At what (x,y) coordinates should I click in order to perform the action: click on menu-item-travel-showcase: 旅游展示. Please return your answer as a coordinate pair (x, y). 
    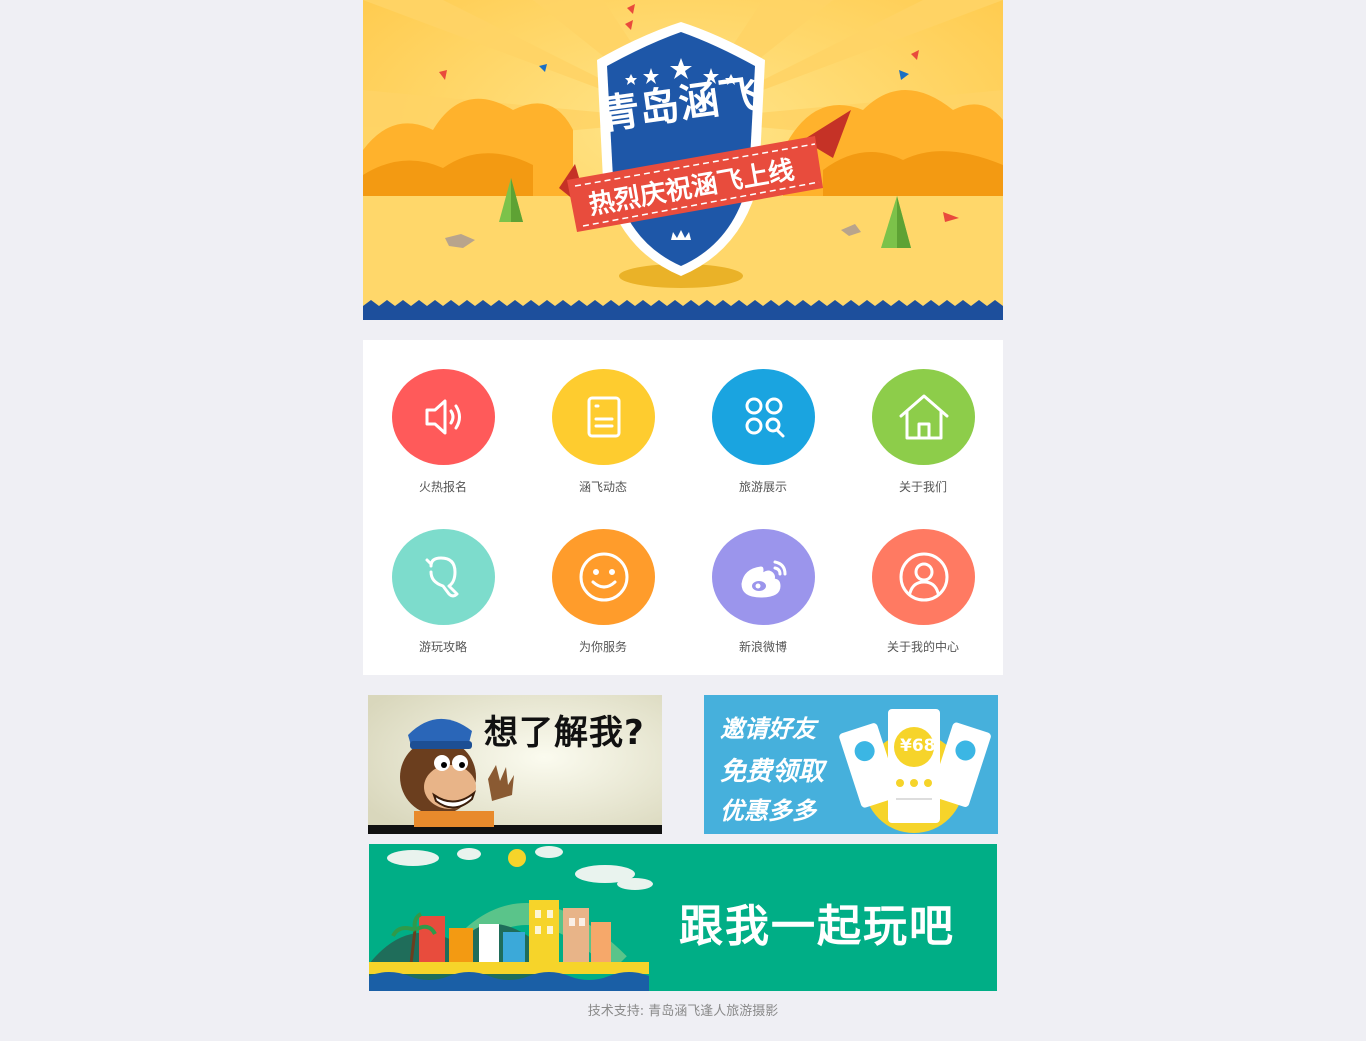
    Looking at the image, I should click on (763, 420).